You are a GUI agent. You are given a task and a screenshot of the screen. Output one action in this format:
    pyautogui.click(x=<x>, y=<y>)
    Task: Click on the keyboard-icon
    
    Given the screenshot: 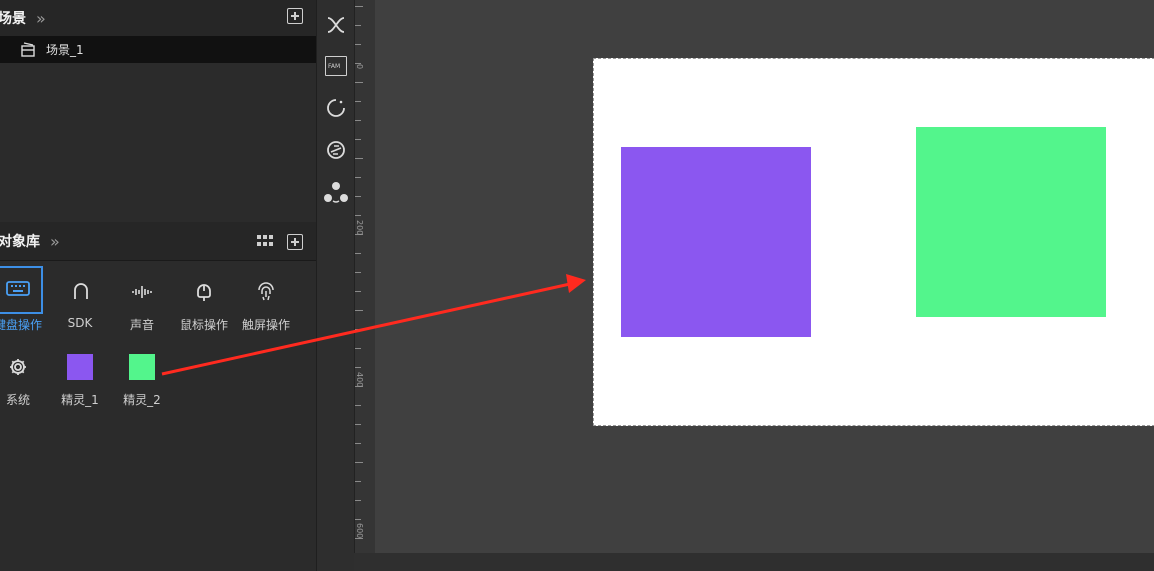 What is the action you would take?
    pyautogui.click(x=21, y=290)
    